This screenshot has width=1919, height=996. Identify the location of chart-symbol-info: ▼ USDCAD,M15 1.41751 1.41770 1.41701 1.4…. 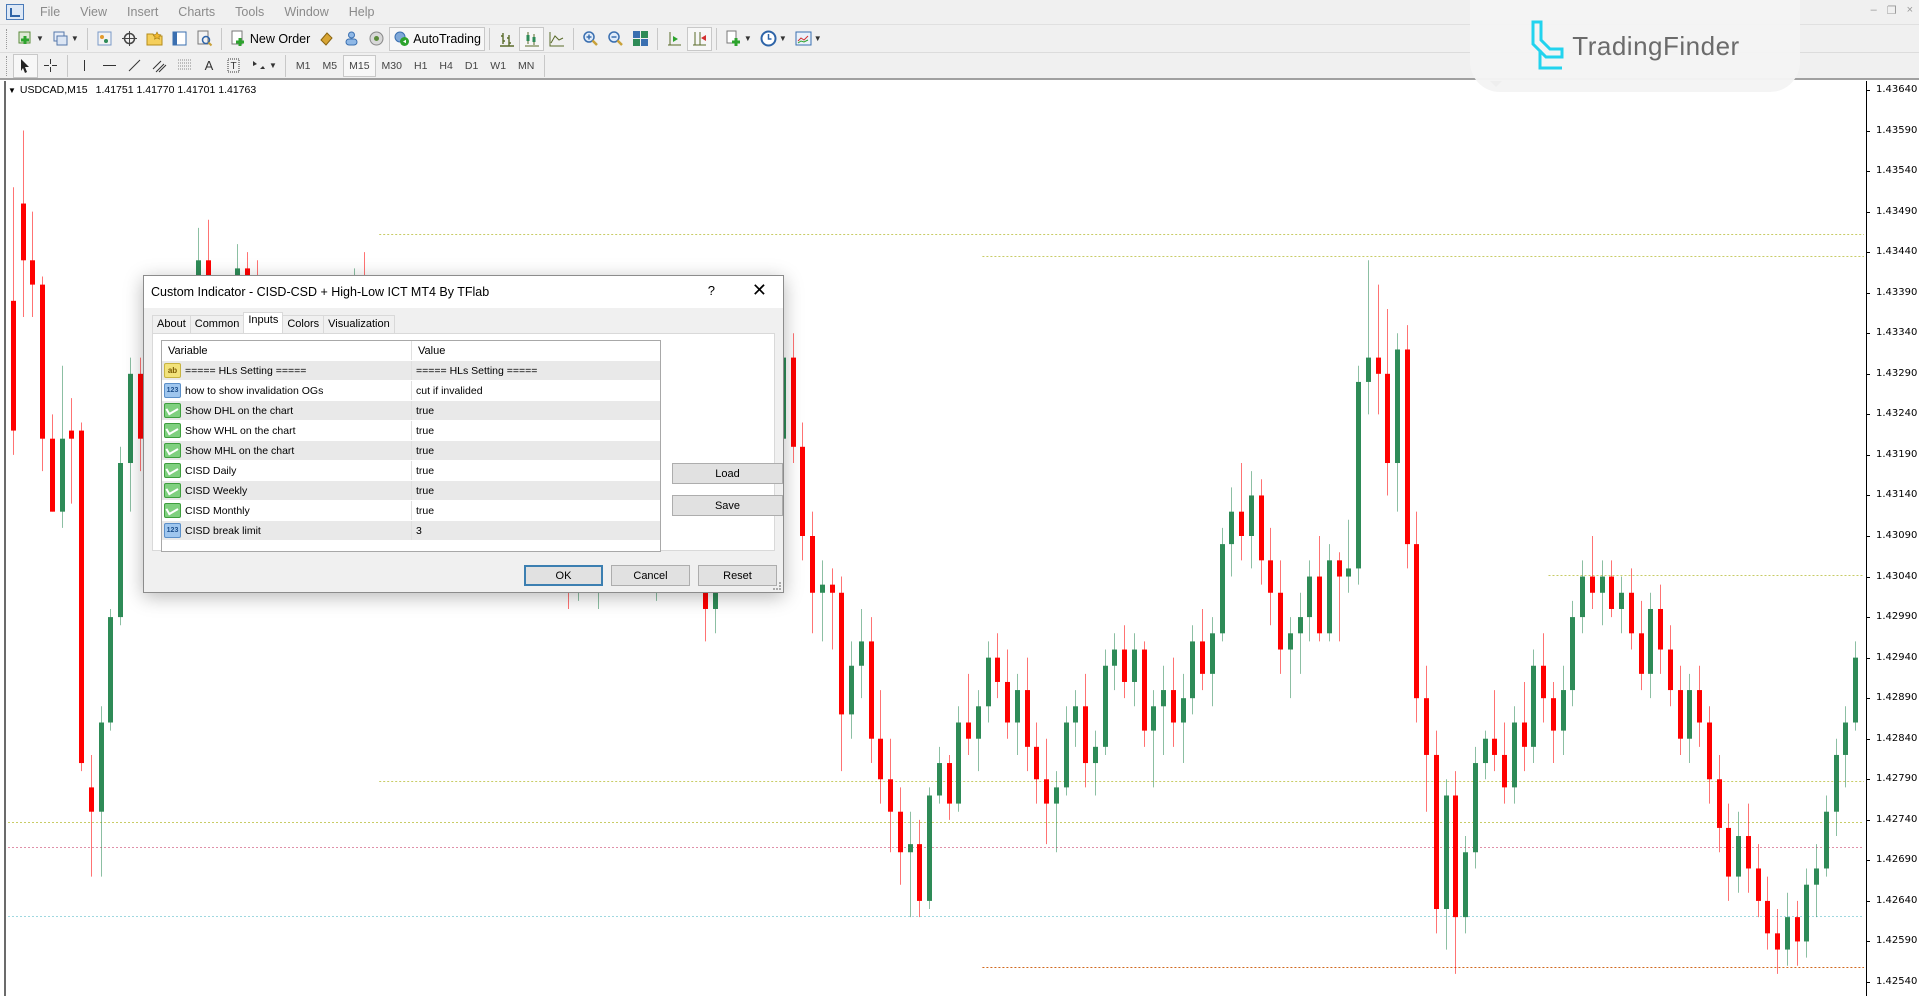
(132, 90).